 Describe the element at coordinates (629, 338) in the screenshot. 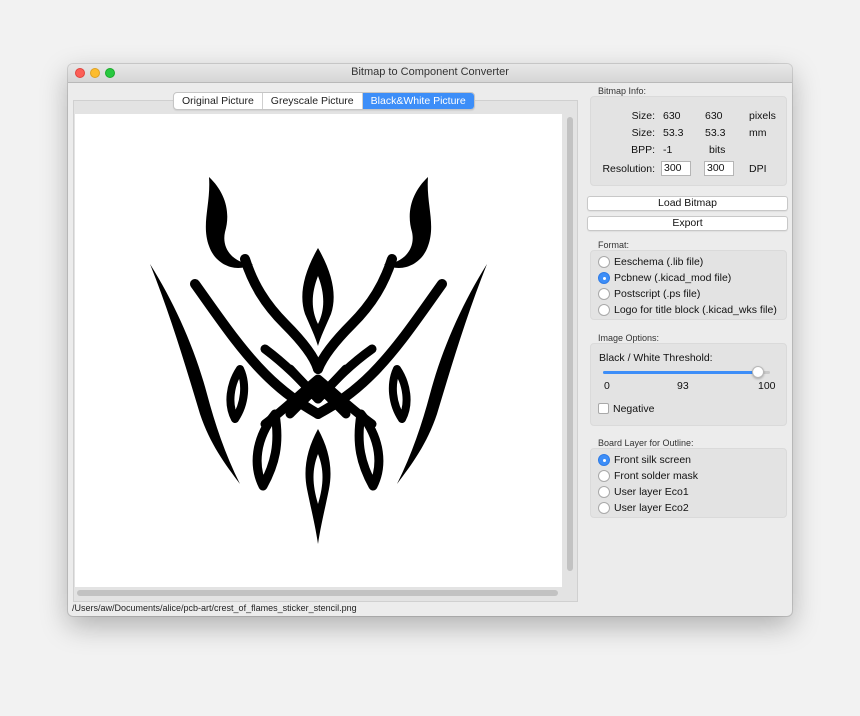

I see `image-options-heading: Image Options:` at that location.